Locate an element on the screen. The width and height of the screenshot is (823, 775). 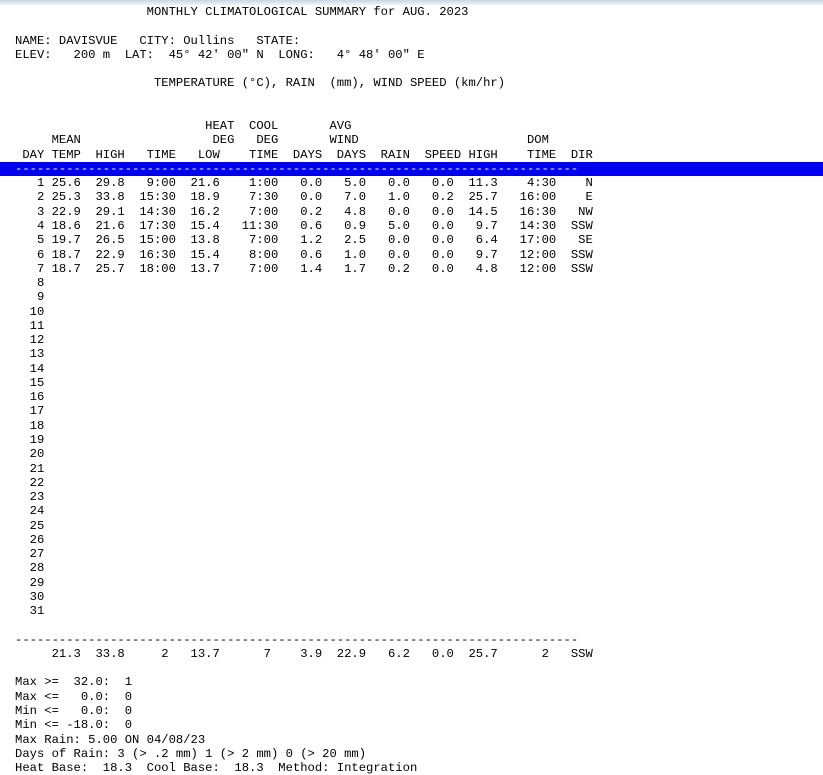
table-row: 16 is located at coordinates (411, 397).